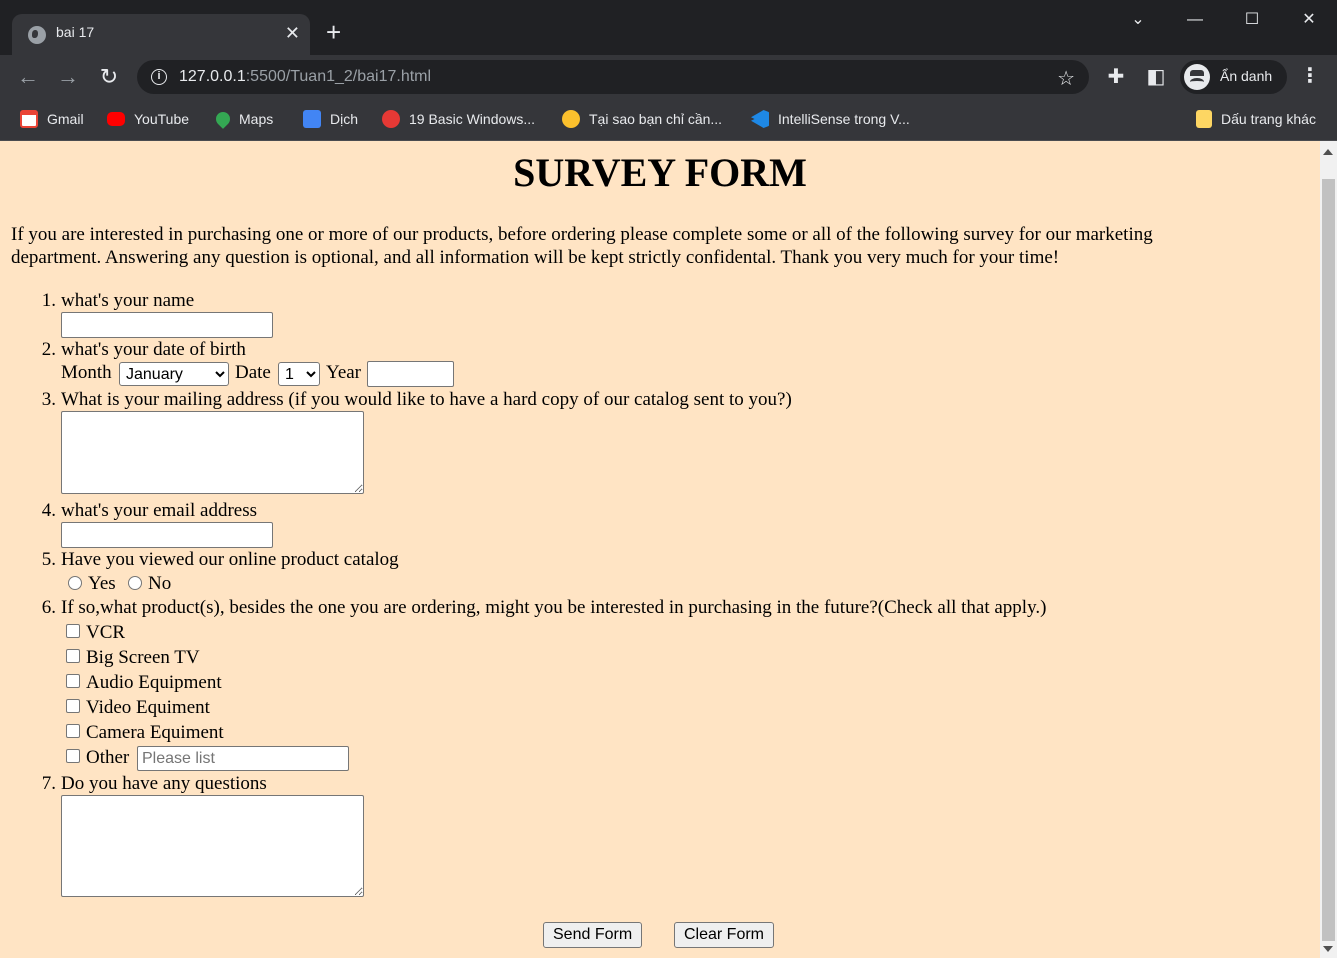 The width and height of the screenshot is (1337, 958). I want to click on bookmark-translate: Dịch, so click(330, 119).